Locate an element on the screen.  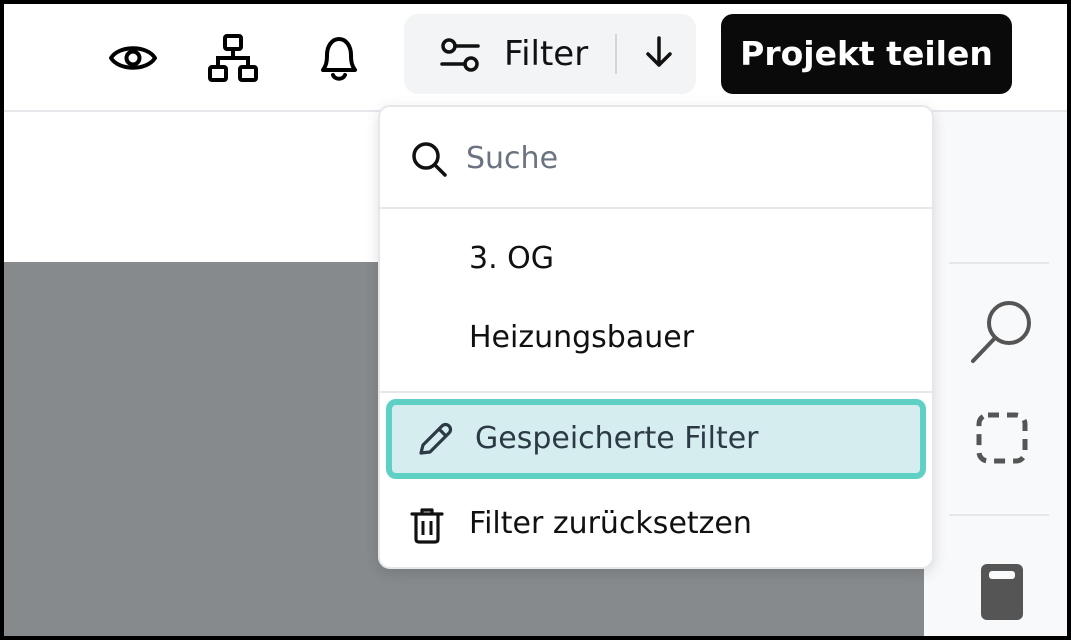
filter-search-input is located at coordinates (681, 158).